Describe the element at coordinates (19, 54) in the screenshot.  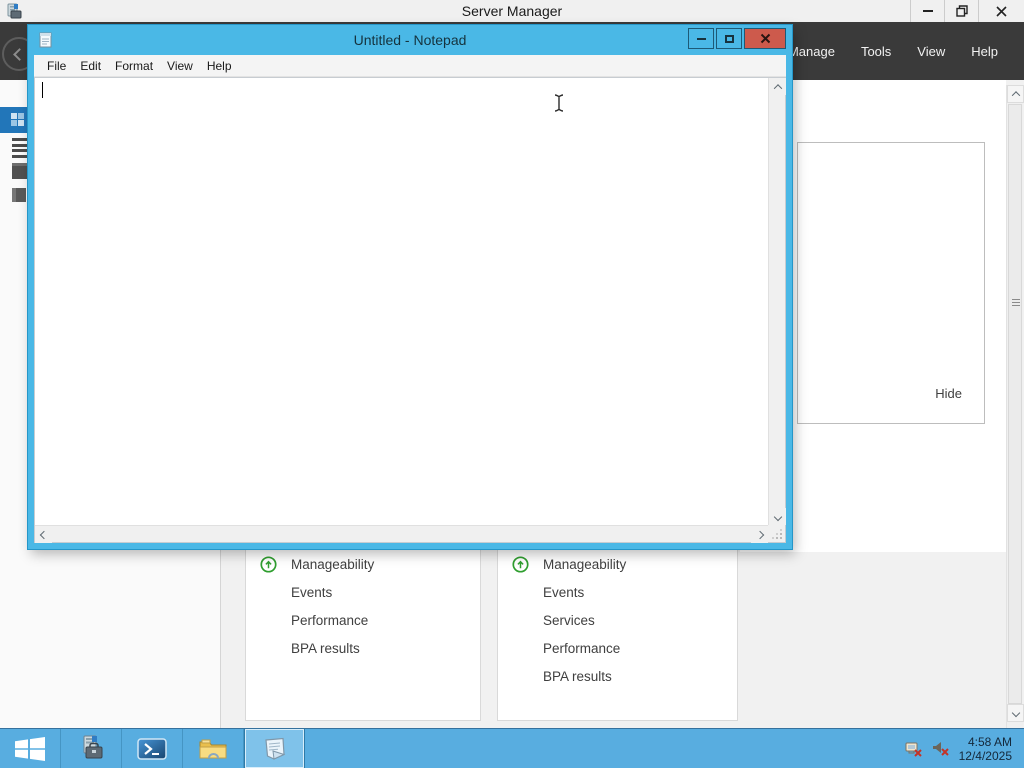
I see `back-arrow-icon` at that location.